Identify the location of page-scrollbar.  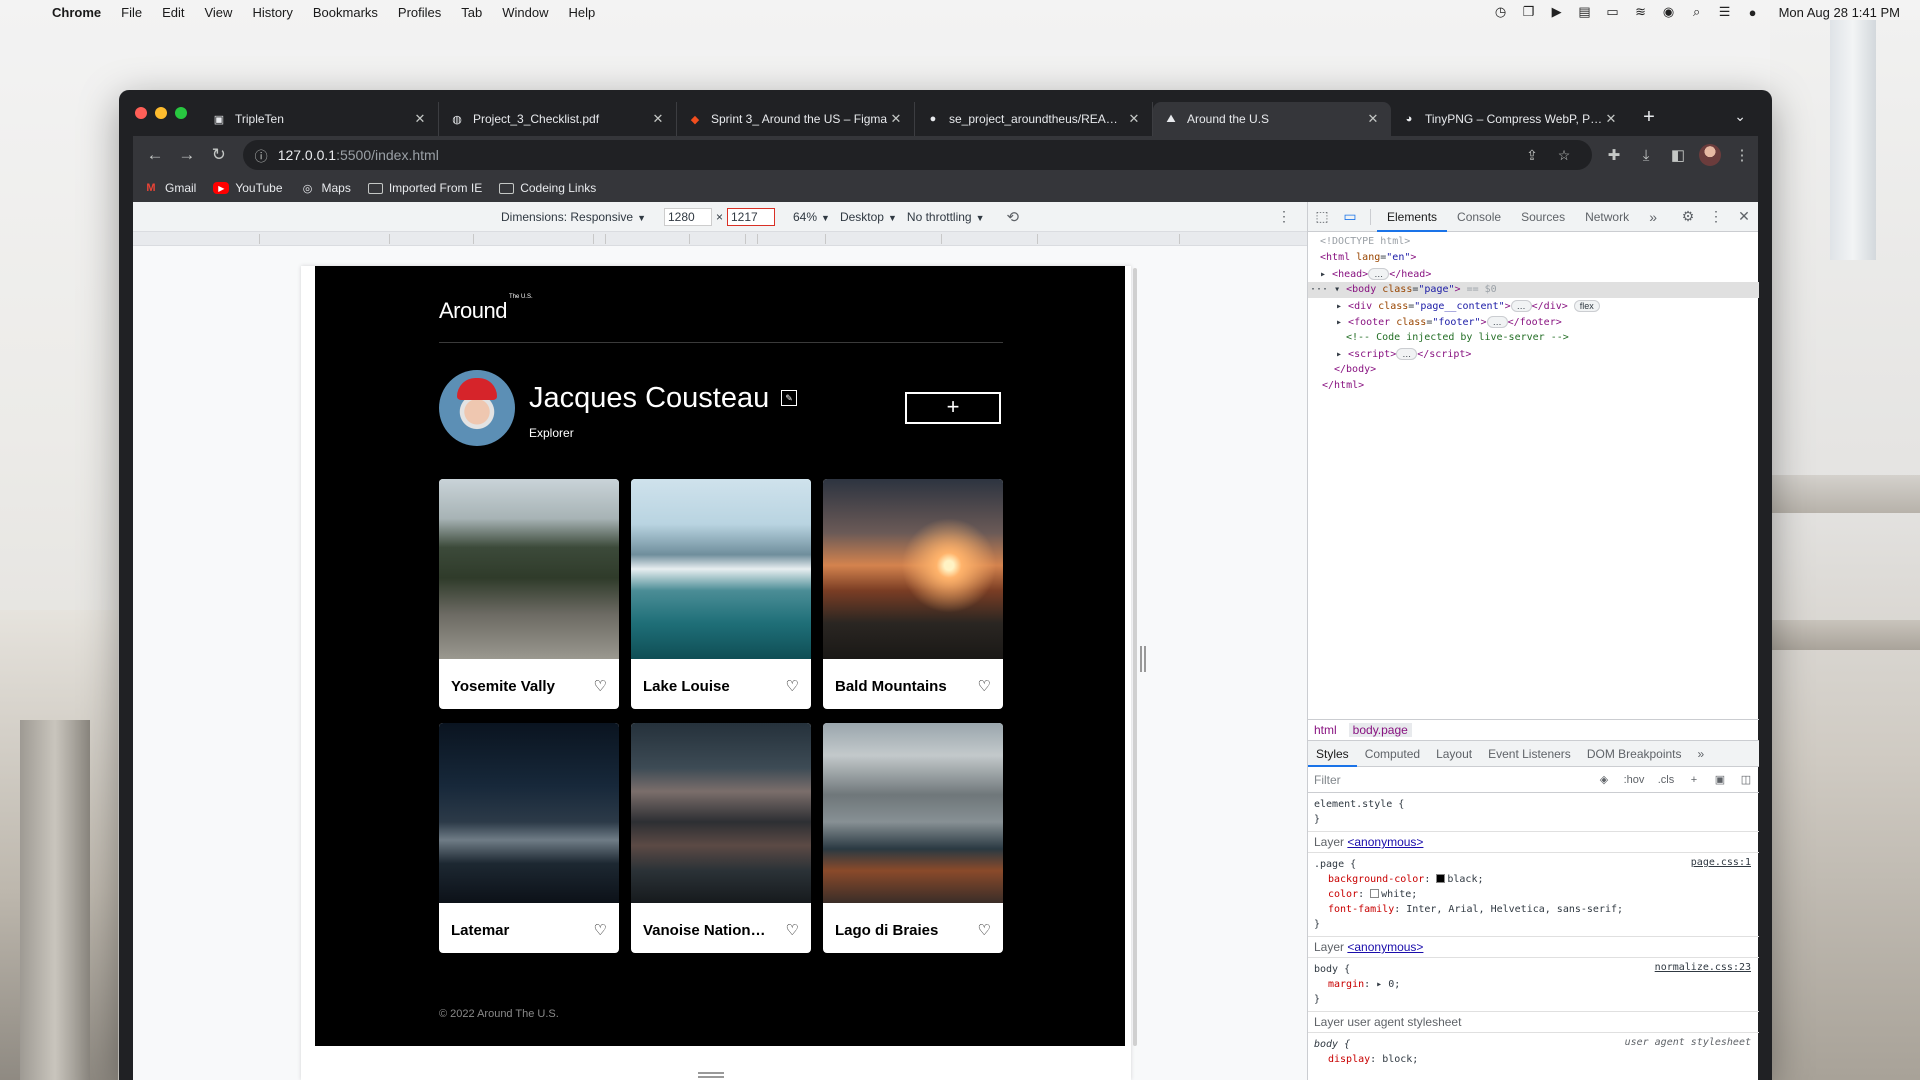
(1135, 657).